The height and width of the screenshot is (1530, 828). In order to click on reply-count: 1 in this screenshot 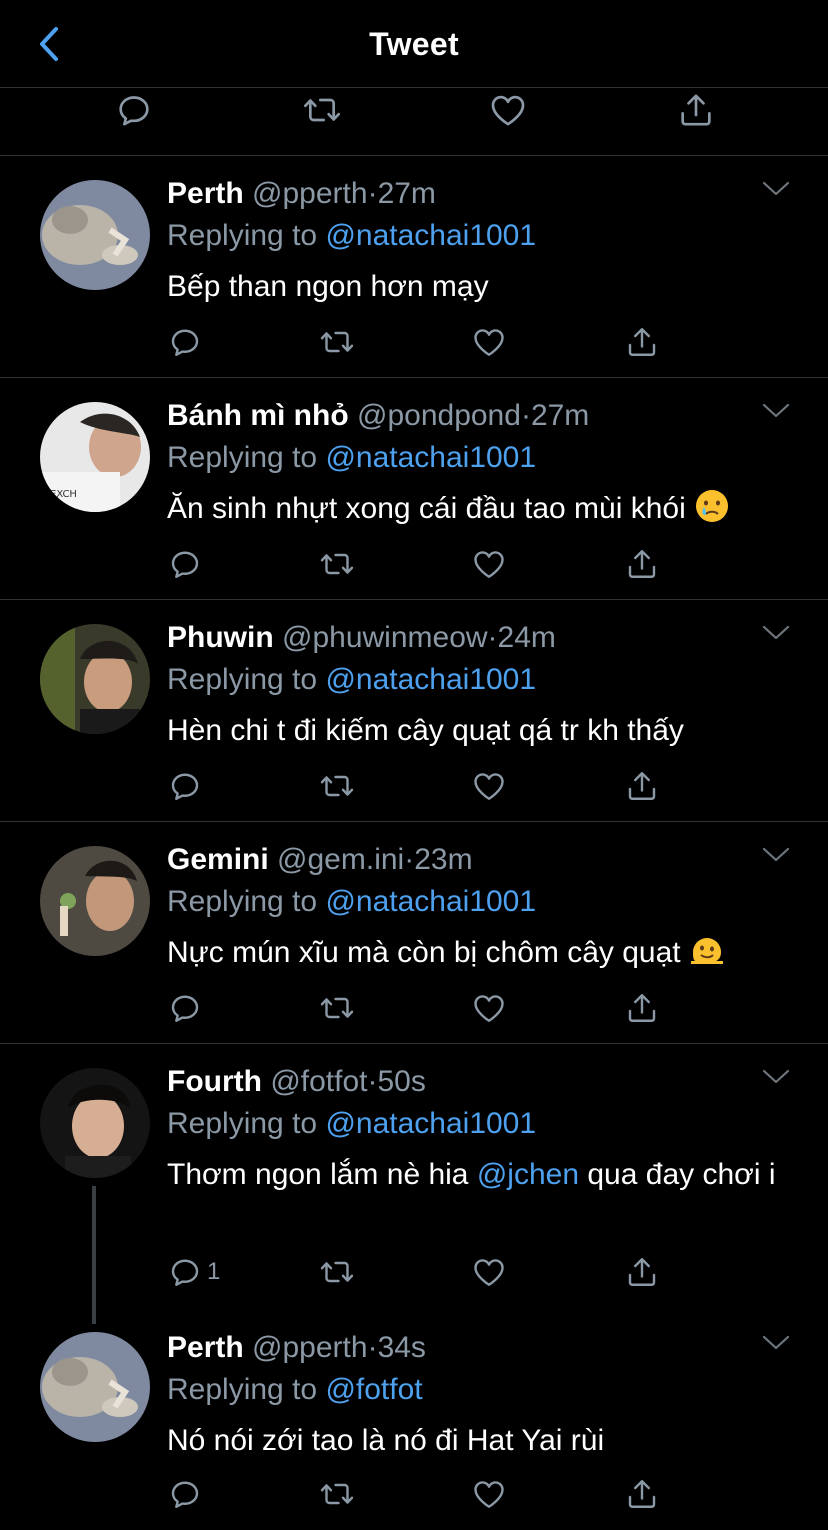, I will do `click(214, 1271)`.